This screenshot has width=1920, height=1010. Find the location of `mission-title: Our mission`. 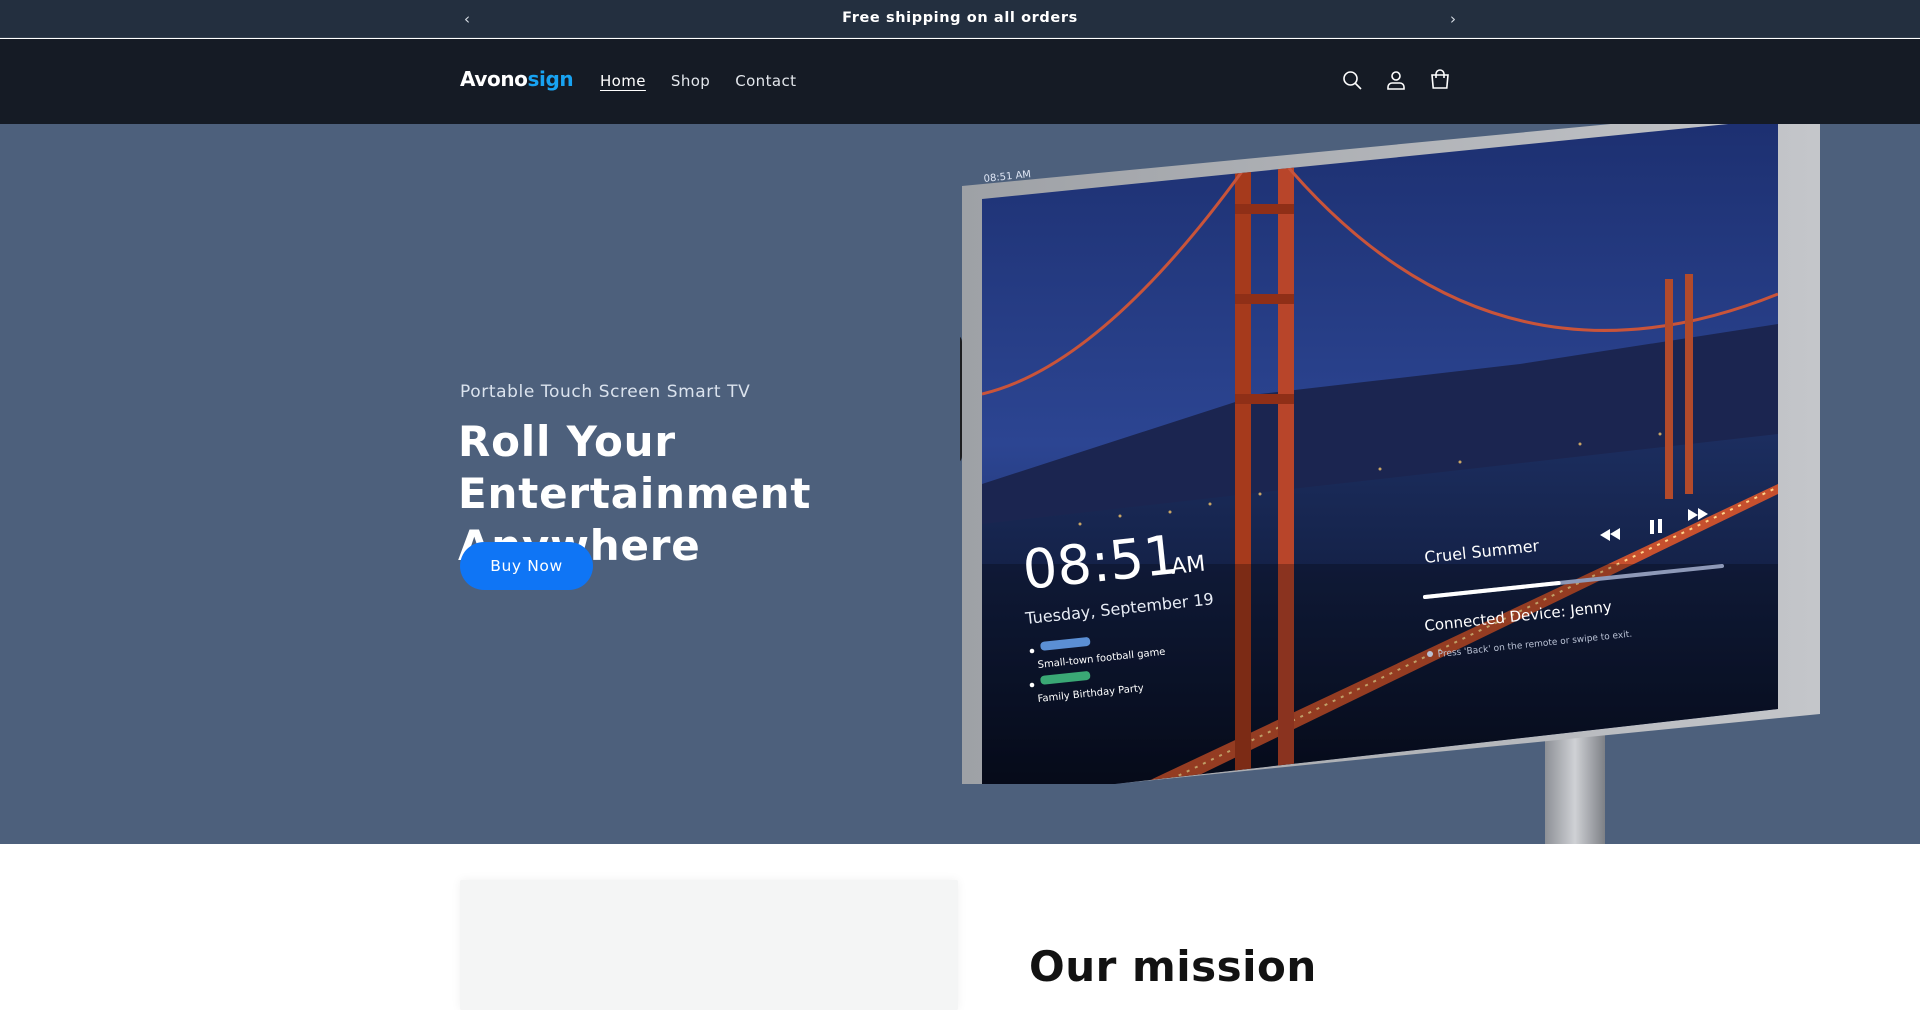

mission-title: Our mission is located at coordinates (1173, 966).